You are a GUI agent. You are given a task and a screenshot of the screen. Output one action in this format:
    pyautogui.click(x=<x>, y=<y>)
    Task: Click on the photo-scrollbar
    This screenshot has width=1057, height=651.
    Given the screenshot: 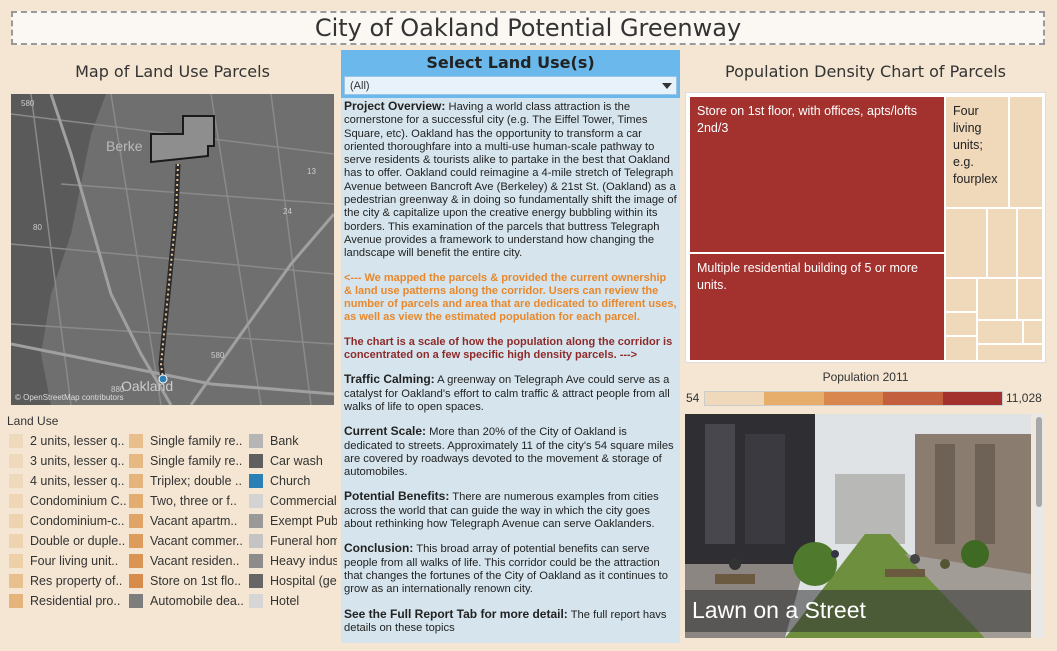 What is the action you would take?
    pyautogui.click(x=1039, y=526)
    